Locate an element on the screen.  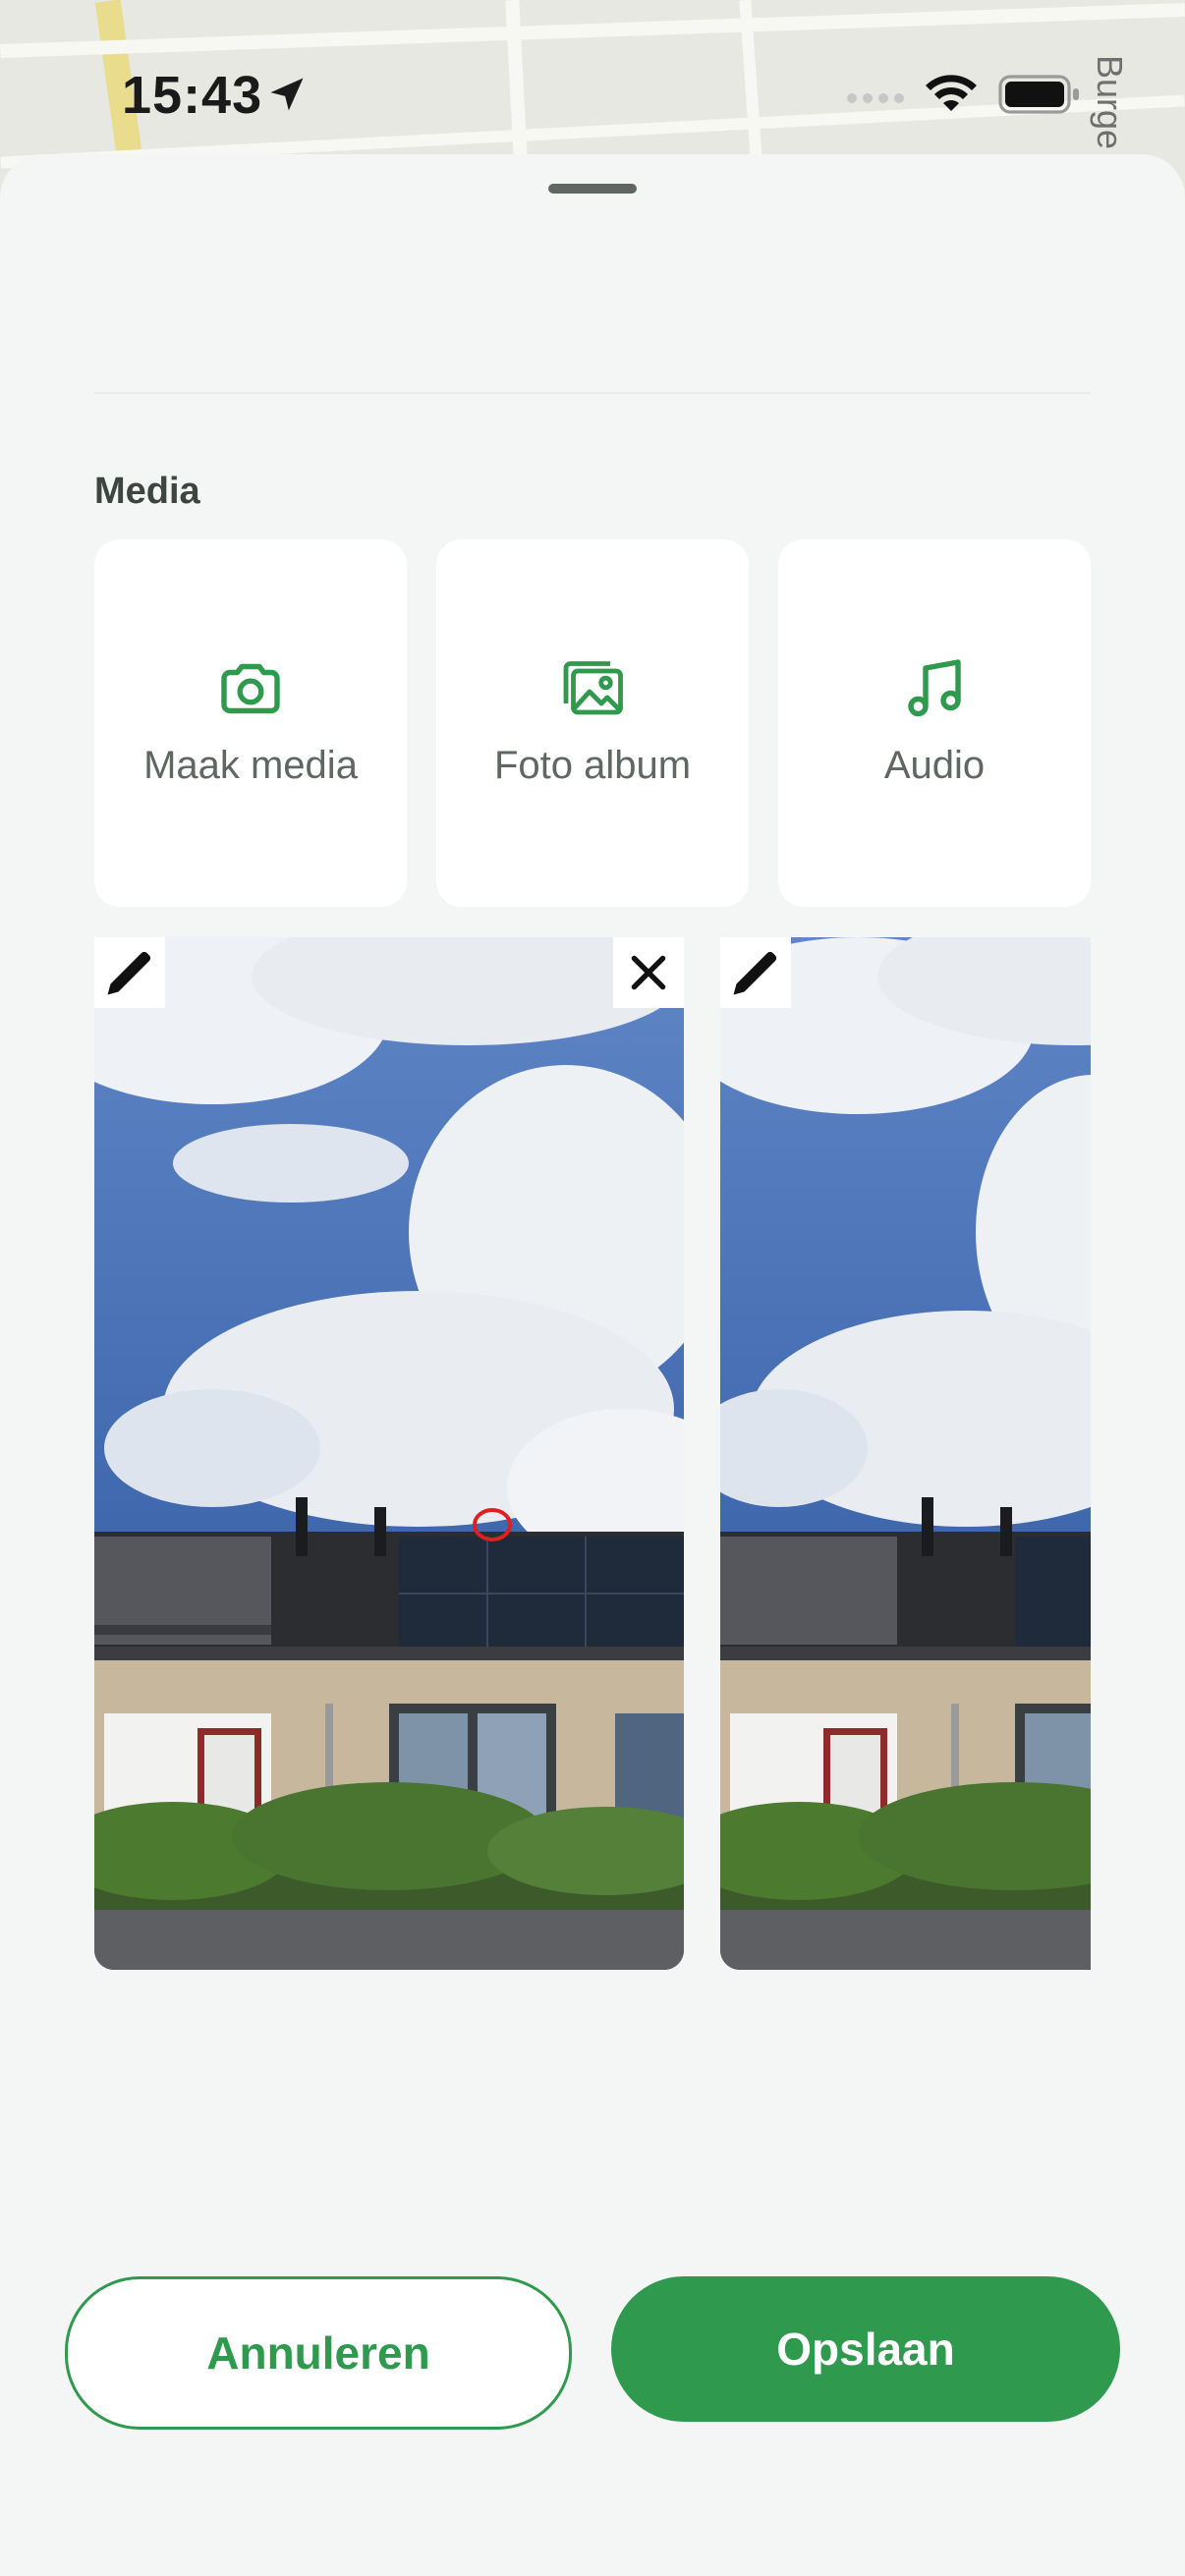
cancel-button-label: Annuleren is located at coordinates (318, 2353).